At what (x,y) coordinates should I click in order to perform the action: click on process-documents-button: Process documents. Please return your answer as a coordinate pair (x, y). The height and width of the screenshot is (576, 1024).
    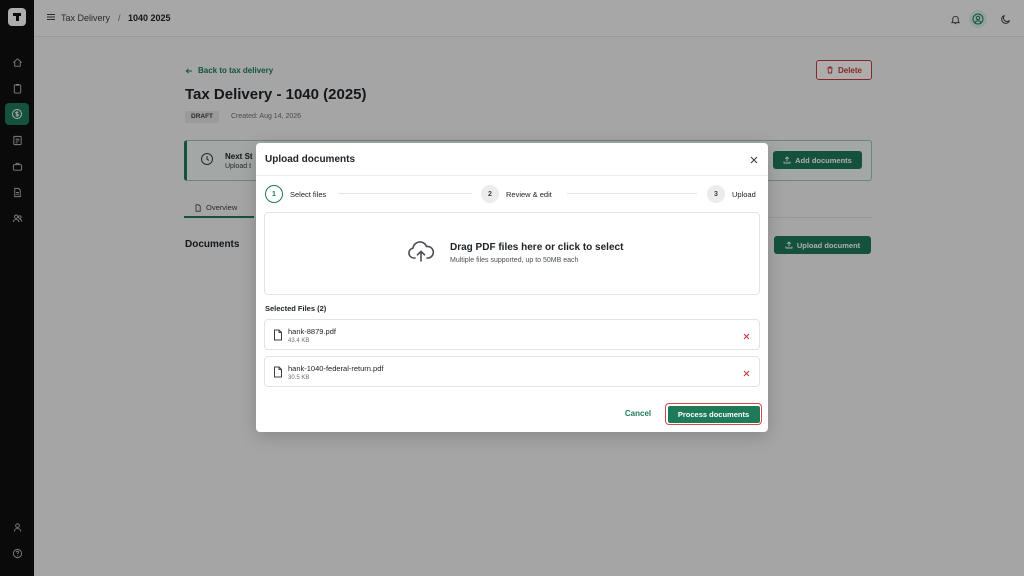
    Looking at the image, I should click on (713, 414).